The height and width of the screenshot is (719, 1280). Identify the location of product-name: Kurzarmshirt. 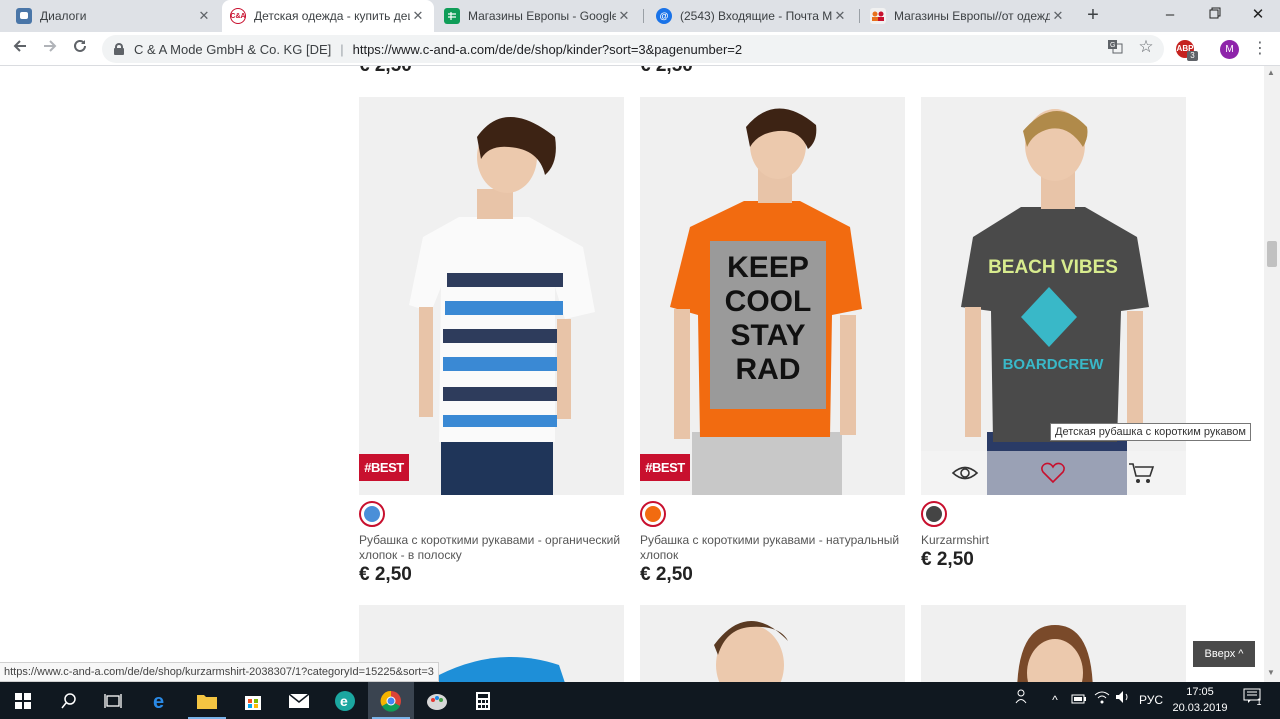
(1053, 540).